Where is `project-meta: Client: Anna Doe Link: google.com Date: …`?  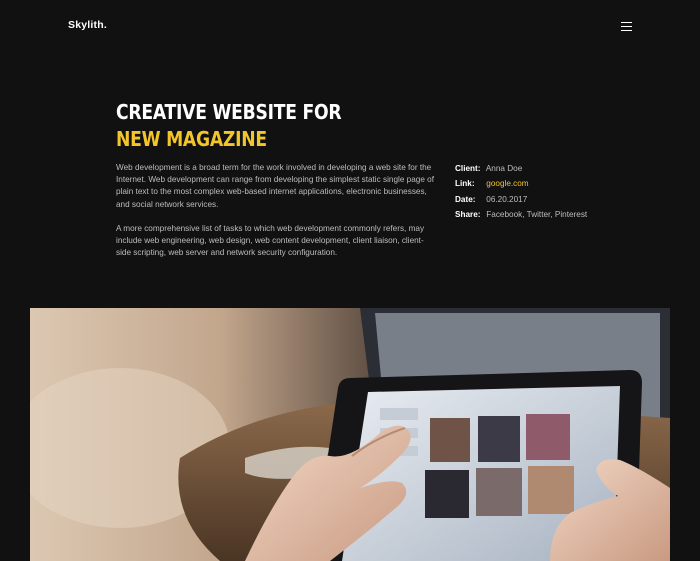 project-meta: Client: Anna Doe Link: google.com Date: … is located at coordinates (521, 193).